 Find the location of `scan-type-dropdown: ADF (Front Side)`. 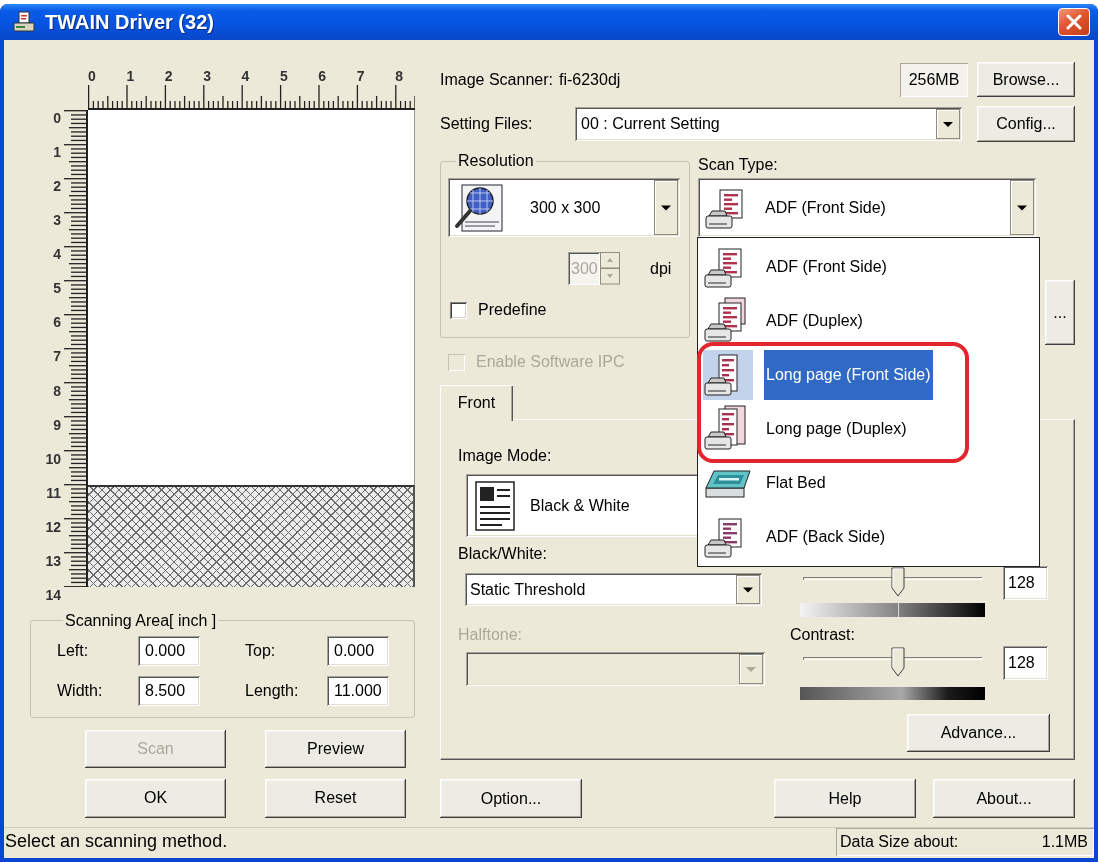

scan-type-dropdown: ADF (Front Side) is located at coordinates (867, 207).